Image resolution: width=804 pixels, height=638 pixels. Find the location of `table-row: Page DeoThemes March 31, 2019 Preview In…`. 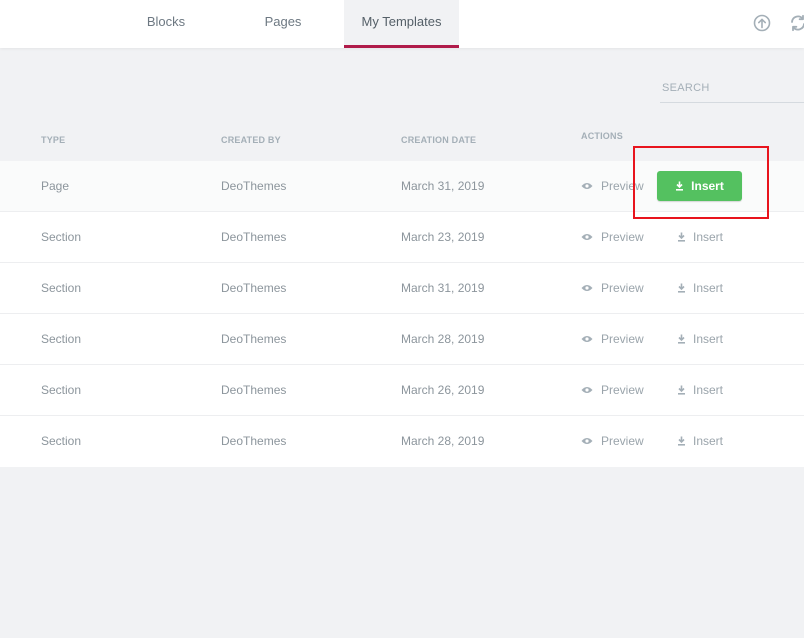

table-row: Page DeoThemes March 31, 2019 Preview In… is located at coordinates (402, 186).